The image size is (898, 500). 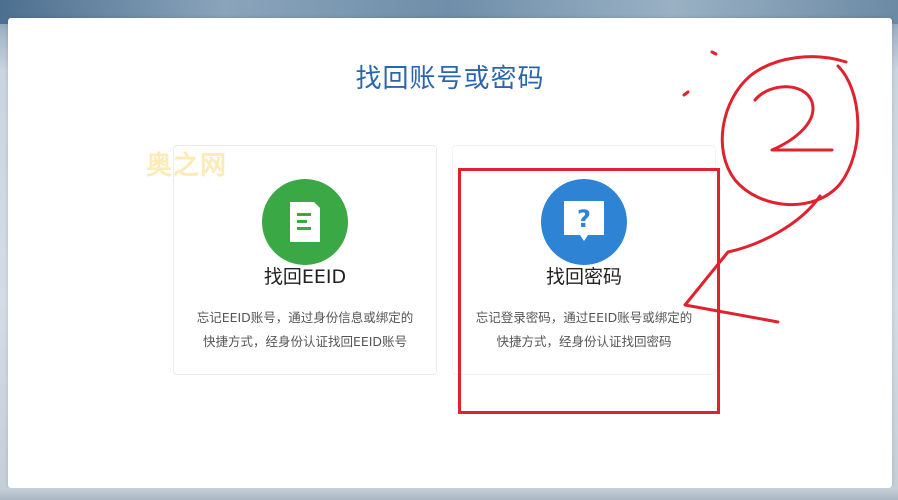 What do you see at coordinates (305, 330) in the screenshot?
I see `retrieve-eeid-description: 忘记EEID账号，通过身份信息或绑定的 快捷方式，经身份认证找回EEID账号` at bounding box center [305, 330].